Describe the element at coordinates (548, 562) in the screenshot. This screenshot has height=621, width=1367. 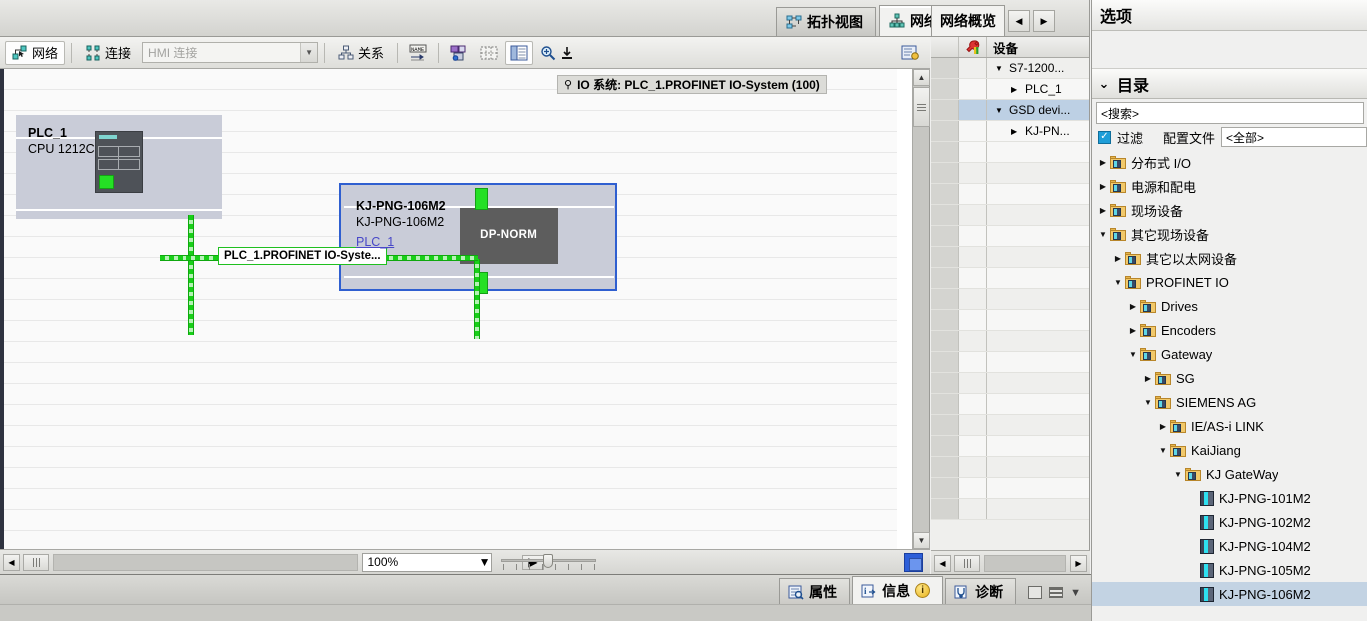
I see `zoom-slider` at that location.